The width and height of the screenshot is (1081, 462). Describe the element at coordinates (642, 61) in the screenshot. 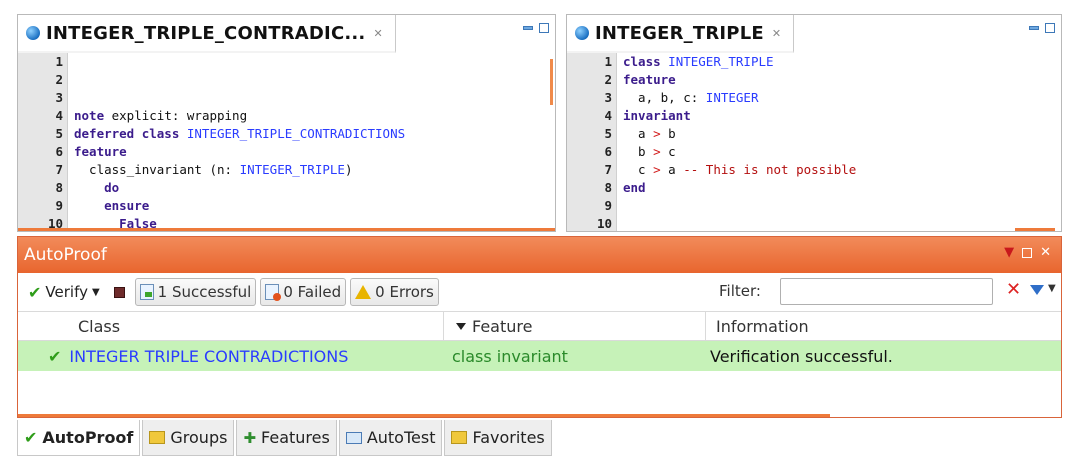

I see `code-token: class` at that location.